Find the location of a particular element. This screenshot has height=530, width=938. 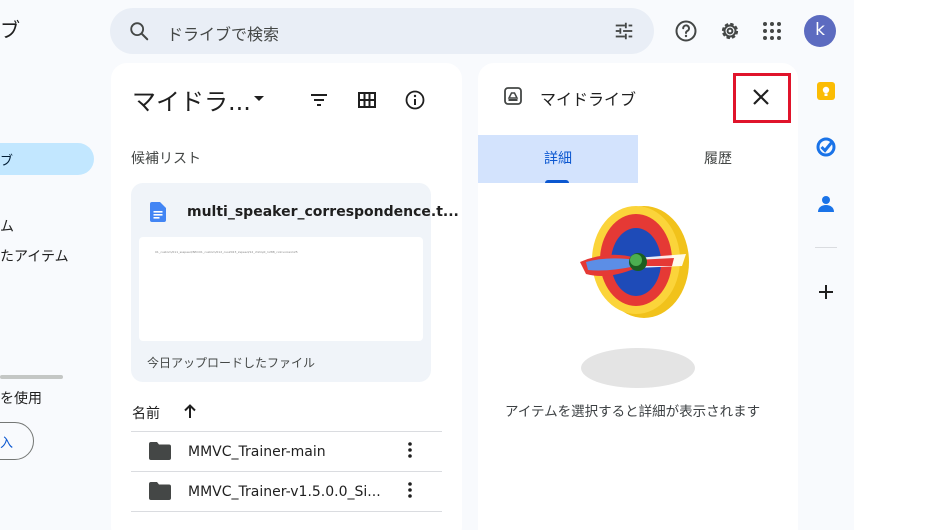

sidebar-active-label: ブ is located at coordinates (7, 161).